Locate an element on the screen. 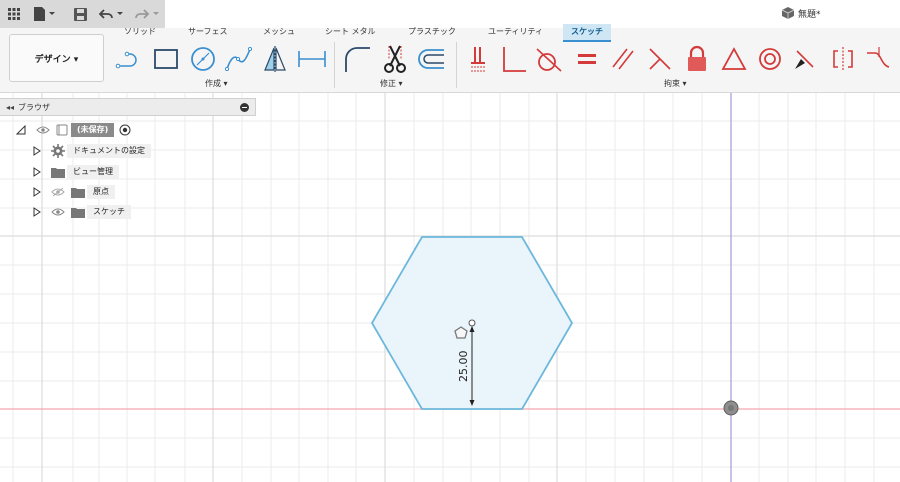 This screenshot has height=482, width=900. line-tool-icon is located at coordinates (129, 59).